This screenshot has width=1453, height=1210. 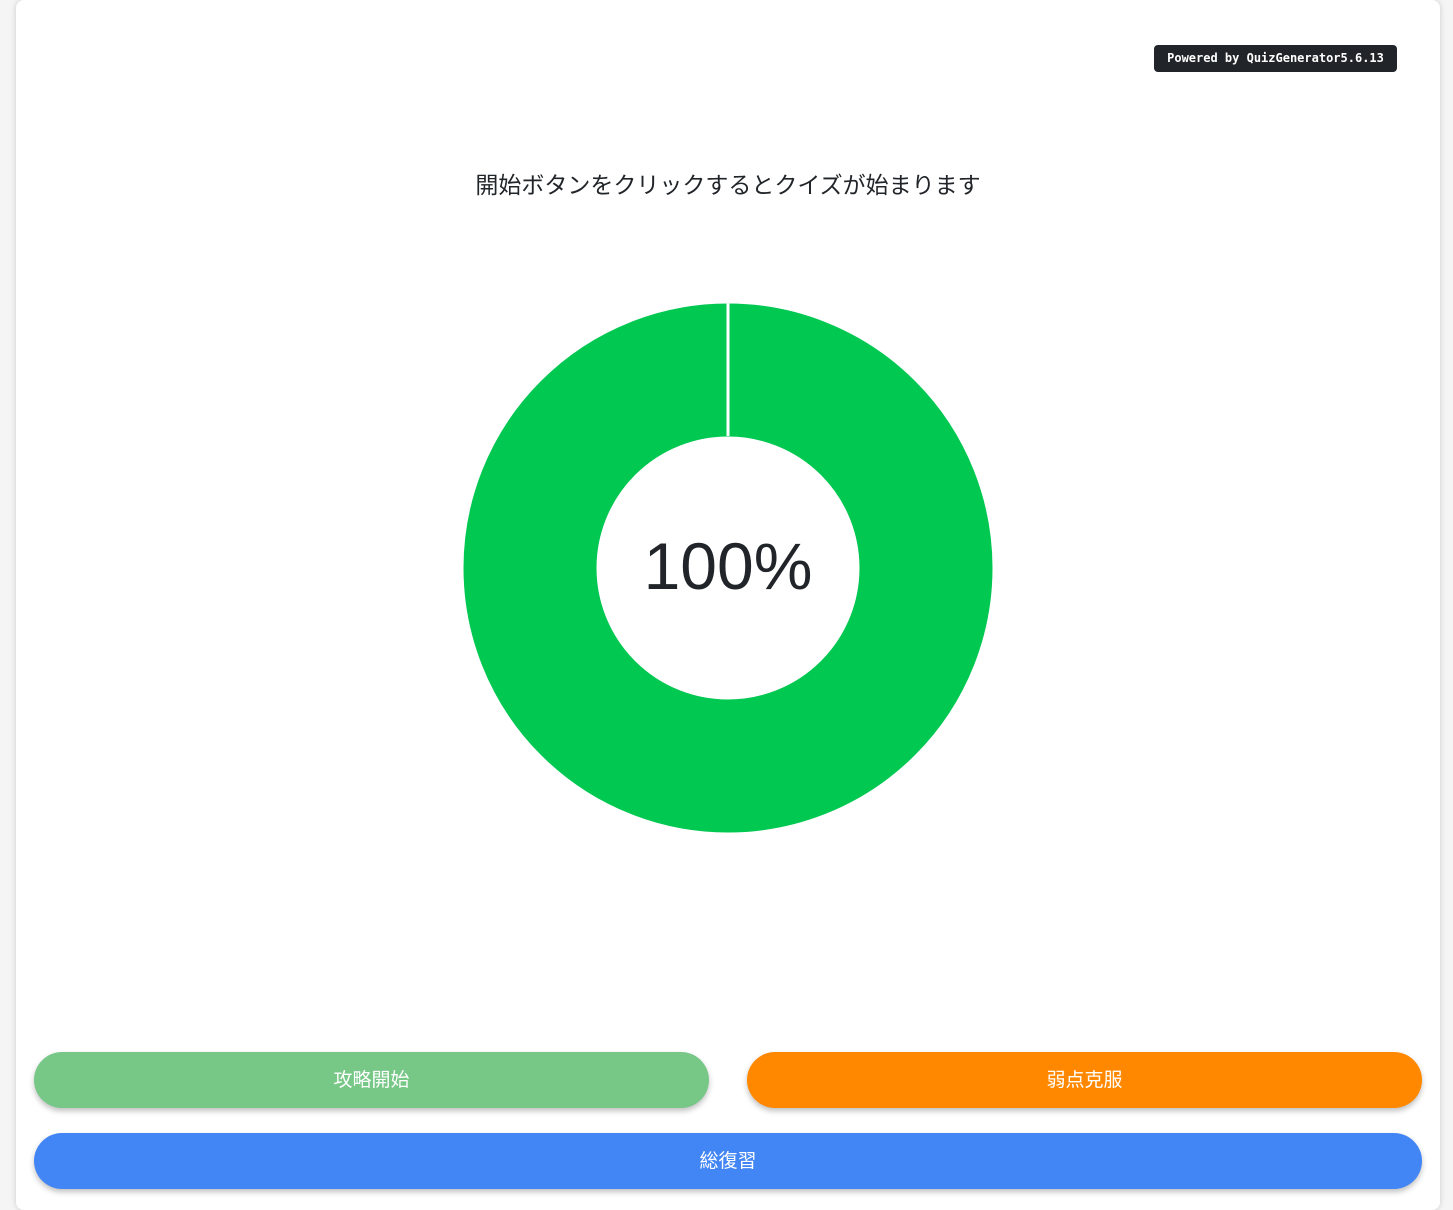 I want to click on powered-by-badge: Powered by QuizGenerator5.6.13, so click(x=1275, y=58).